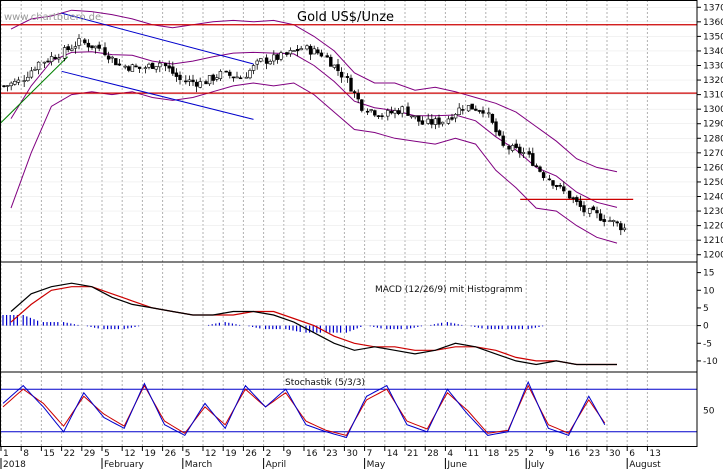  Describe the element at coordinates (150, 454) in the screenshot. I see `x-tick-label: 19` at that location.